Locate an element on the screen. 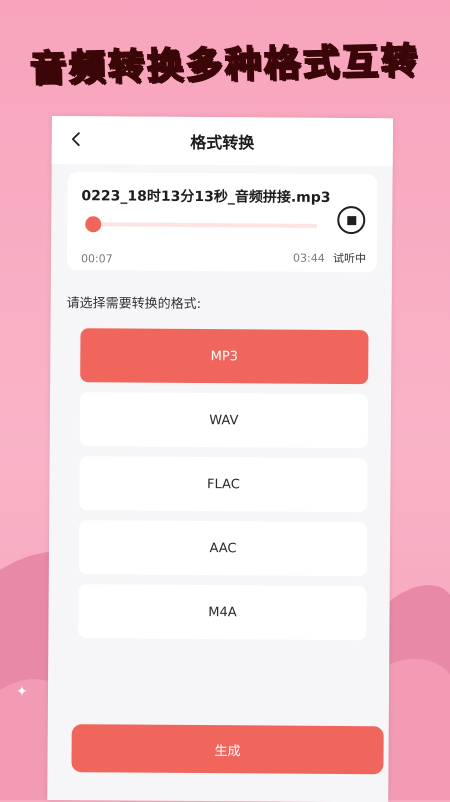 This screenshot has width=450, height=802. current-time: 00:07 is located at coordinates (96, 259).